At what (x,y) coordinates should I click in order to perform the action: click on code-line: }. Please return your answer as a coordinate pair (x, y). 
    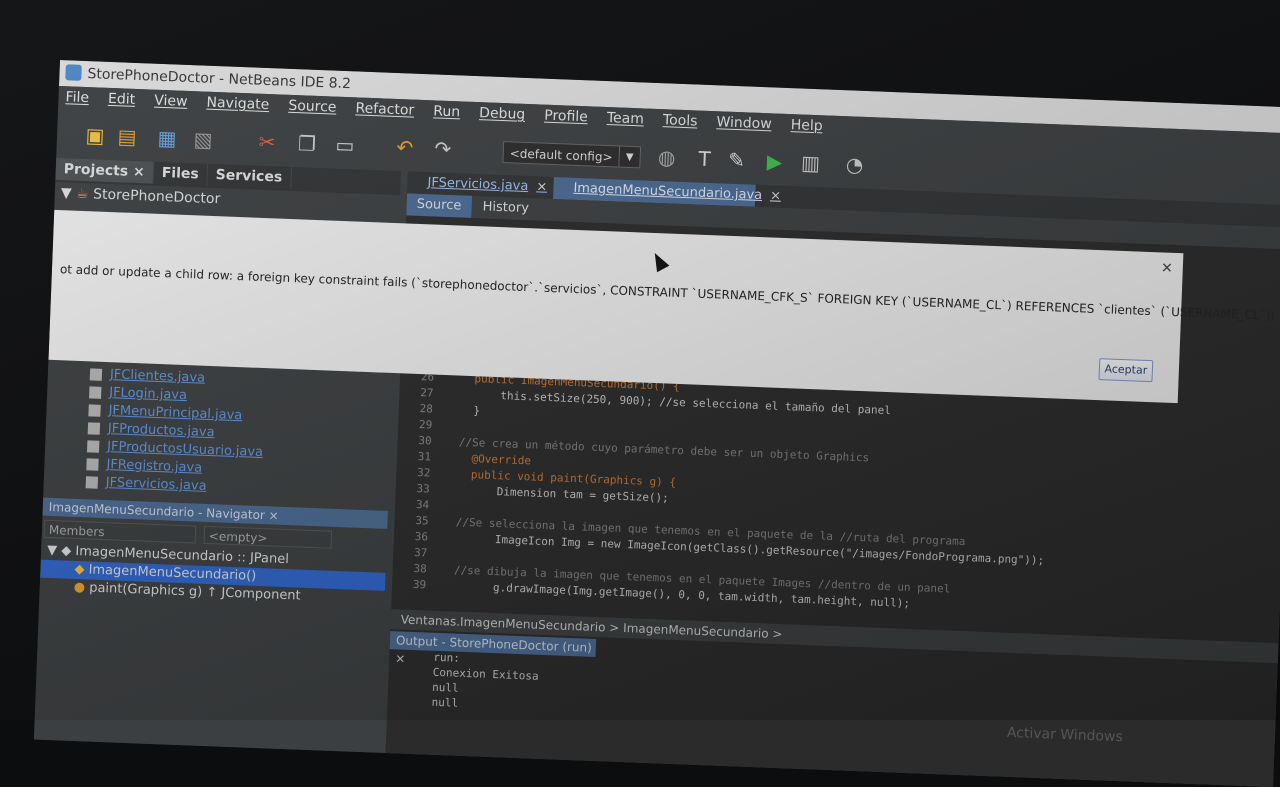
    Looking at the image, I should click on (463, 410).